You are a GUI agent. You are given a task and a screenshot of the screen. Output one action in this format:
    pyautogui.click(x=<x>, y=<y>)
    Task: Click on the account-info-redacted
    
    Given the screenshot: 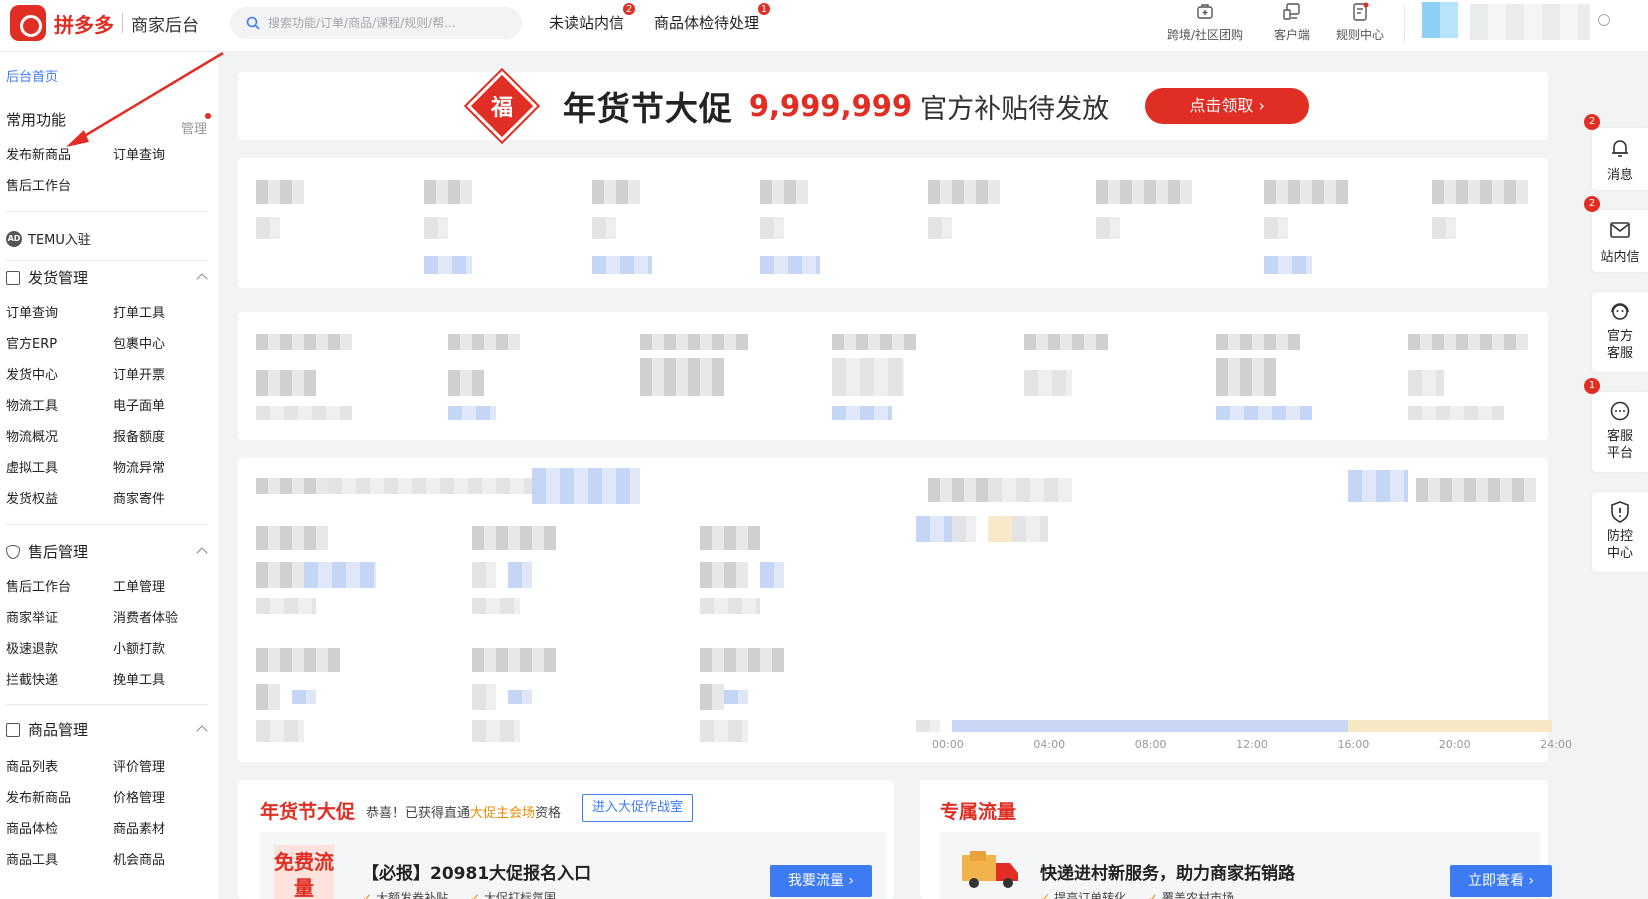 What is the action you would take?
    pyautogui.click(x=1530, y=22)
    